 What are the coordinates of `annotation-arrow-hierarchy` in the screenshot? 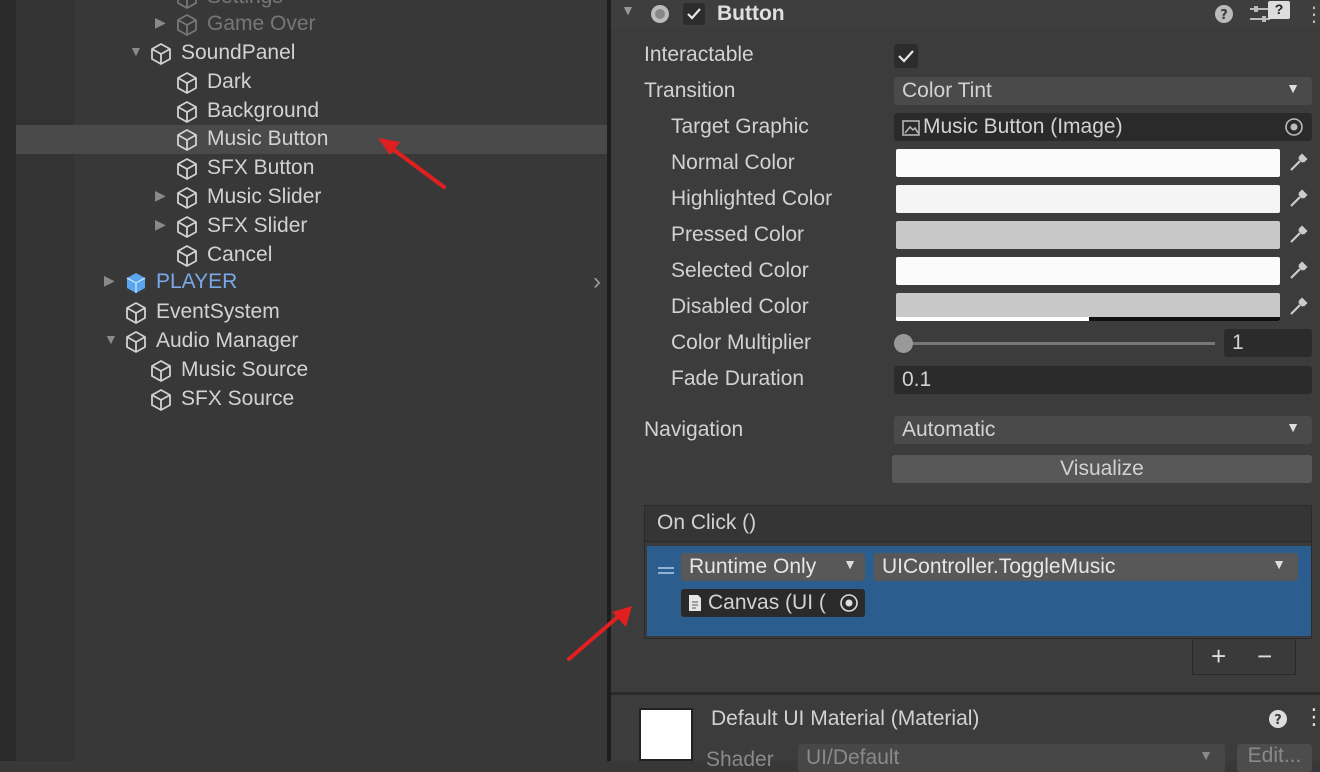 It's located at (412, 163).